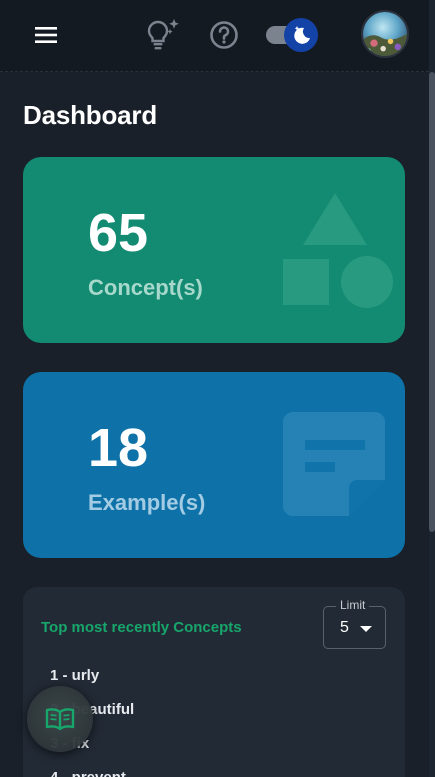  What do you see at coordinates (432, 302) in the screenshot?
I see `scrollbar-thumb` at bounding box center [432, 302].